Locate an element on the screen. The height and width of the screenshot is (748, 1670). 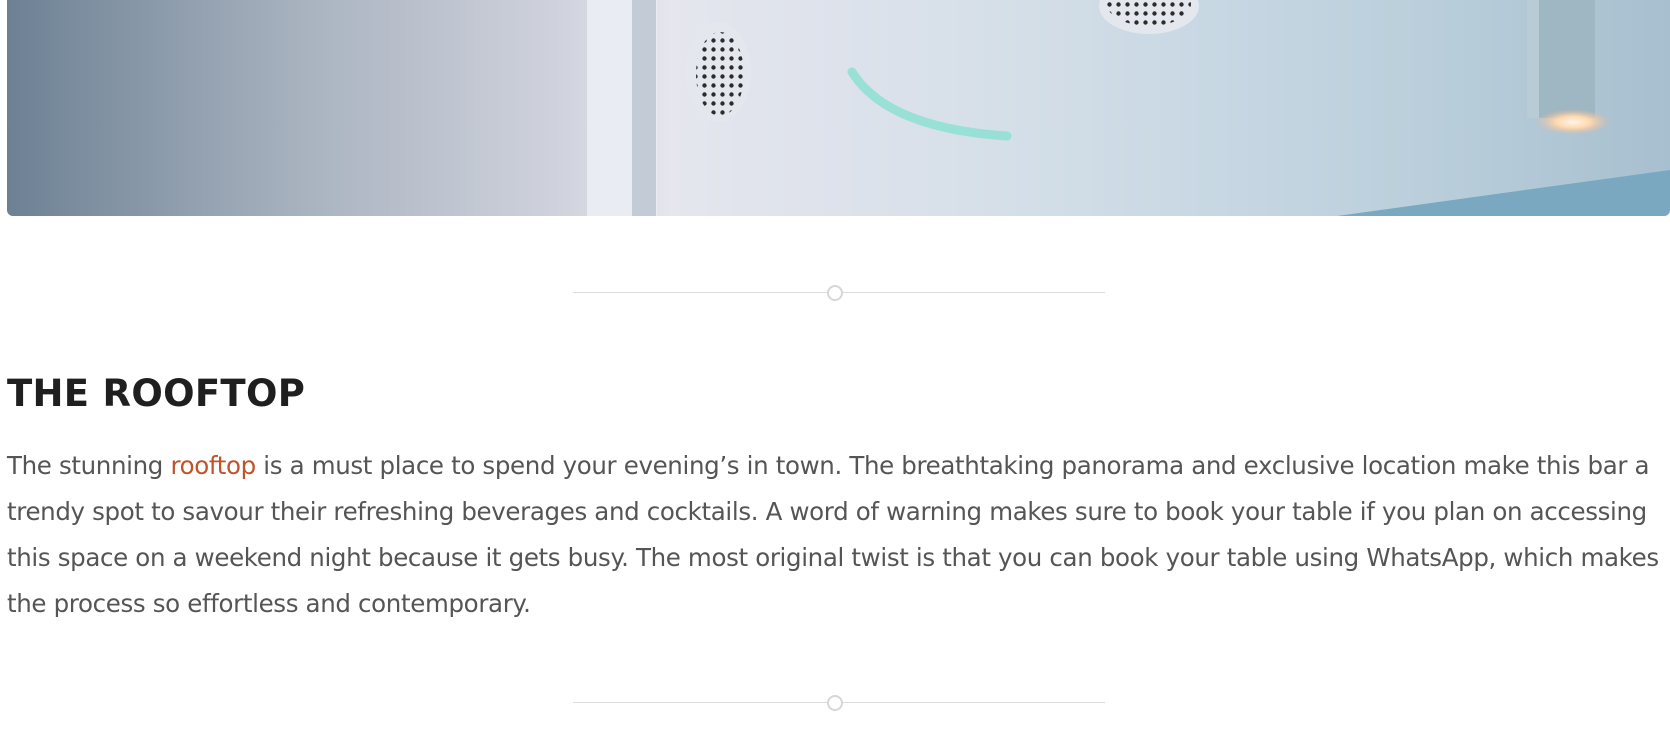
paragraph-text-start: The stunning is located at coordinates (89, 465).